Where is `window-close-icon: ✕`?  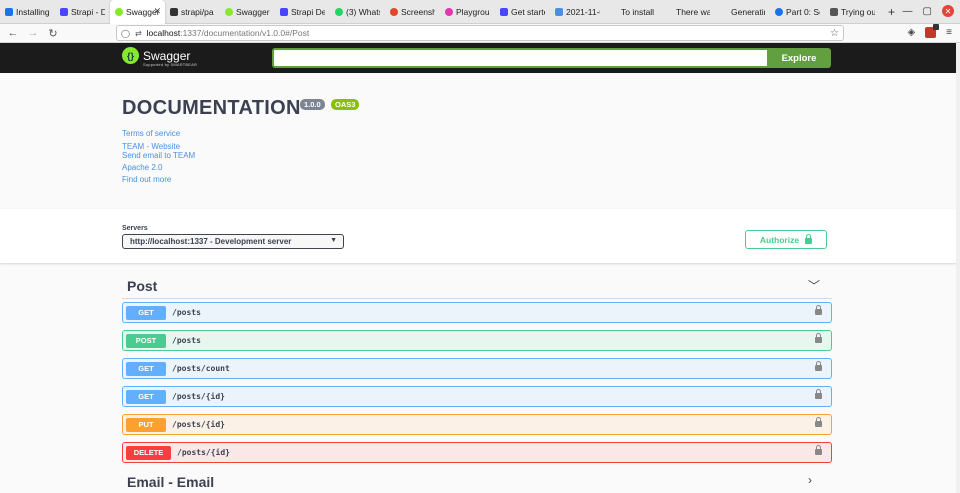 window-close-icon: ✕ is located at coordinates (948, 11).